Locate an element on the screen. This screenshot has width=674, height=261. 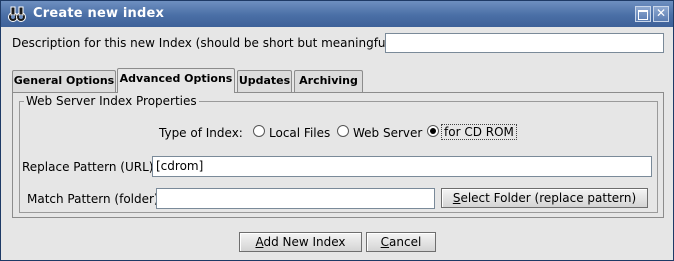
maximize-icon is located at coordinates (643, 15).